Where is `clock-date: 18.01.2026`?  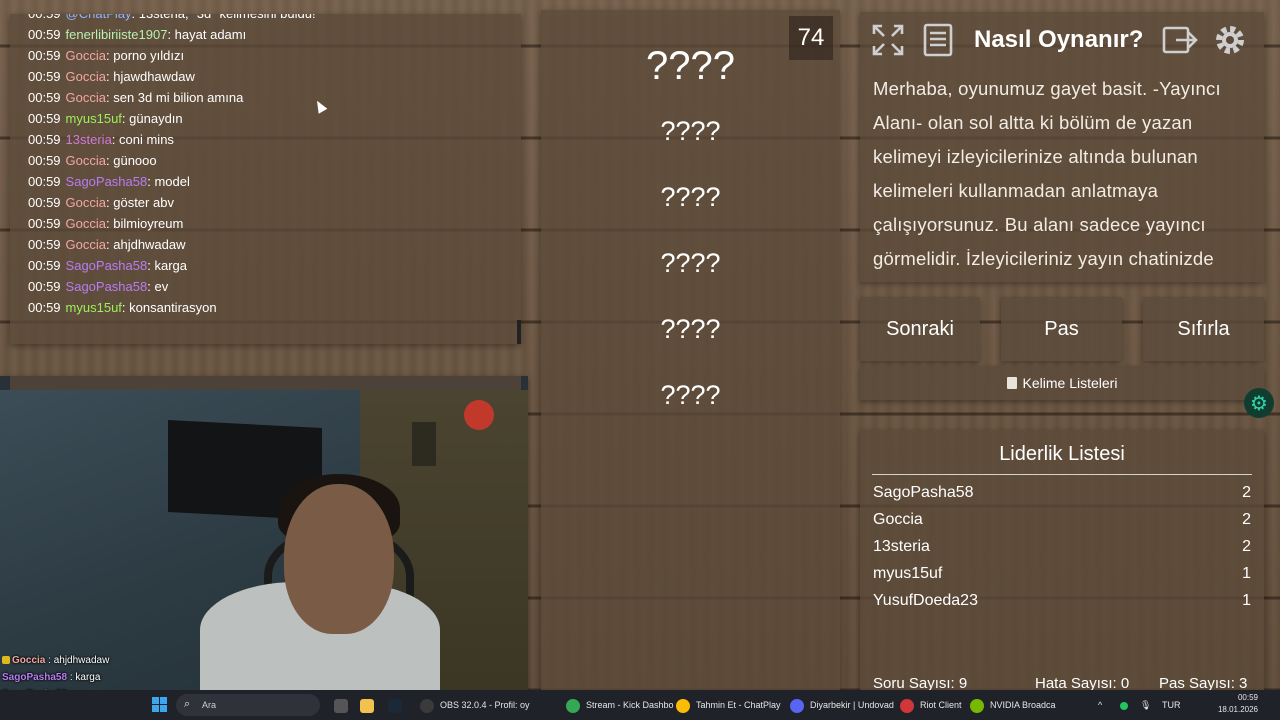 clock-date: 18.01.2026 is located at coordinates (1237, 709).